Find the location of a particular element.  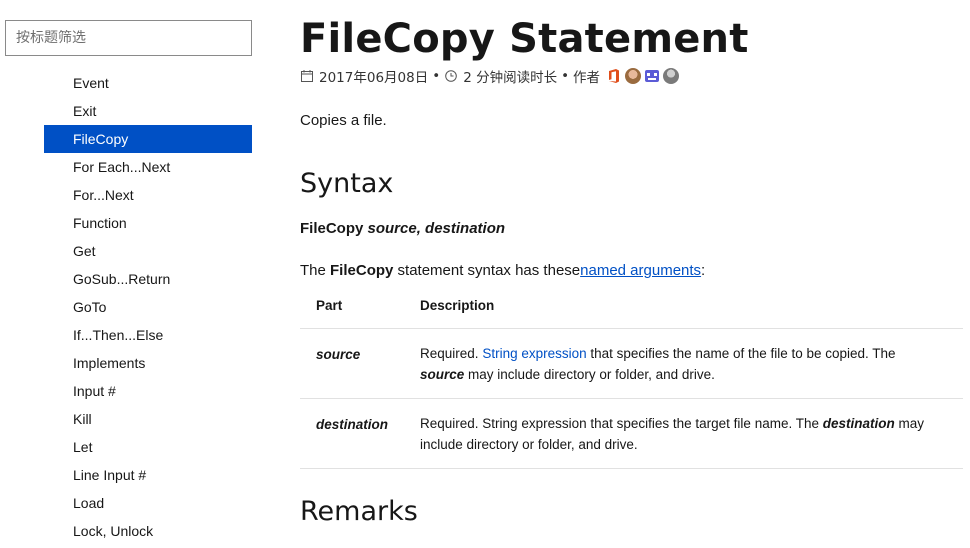

named-arguments-link: named arguments is located at coordinates (640, 270).